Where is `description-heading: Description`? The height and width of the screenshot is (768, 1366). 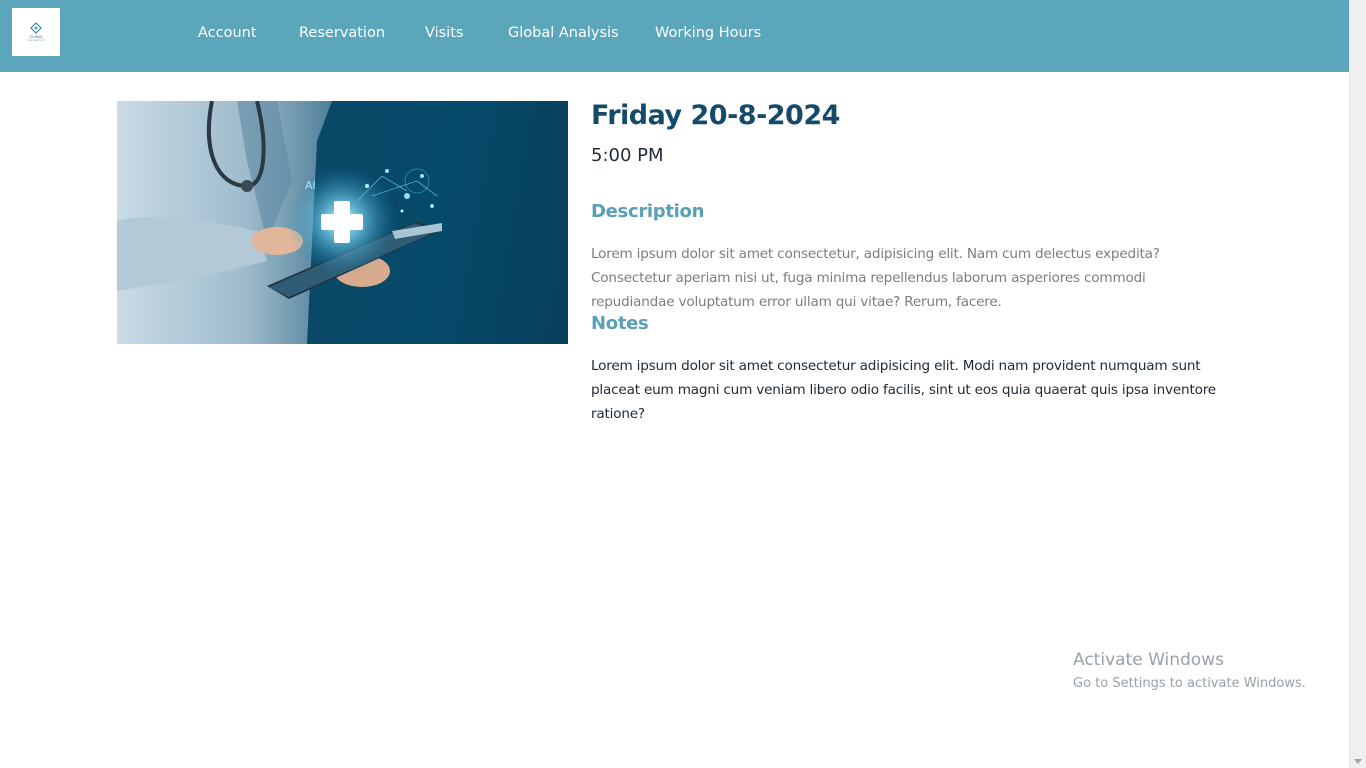 description-heading: Description is located at coordinates (648, 211).